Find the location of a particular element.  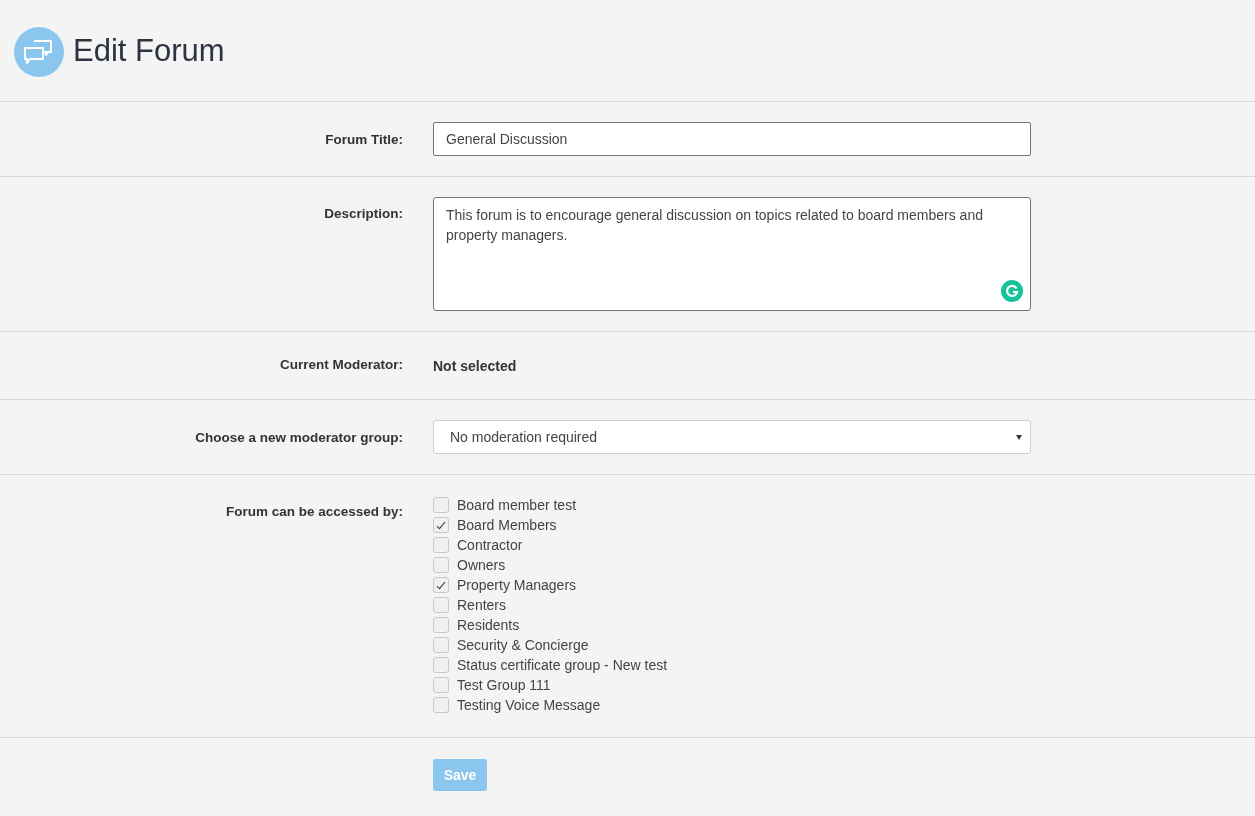

field-label: Forum can be accessed by: is located at coordinates (313, 512).